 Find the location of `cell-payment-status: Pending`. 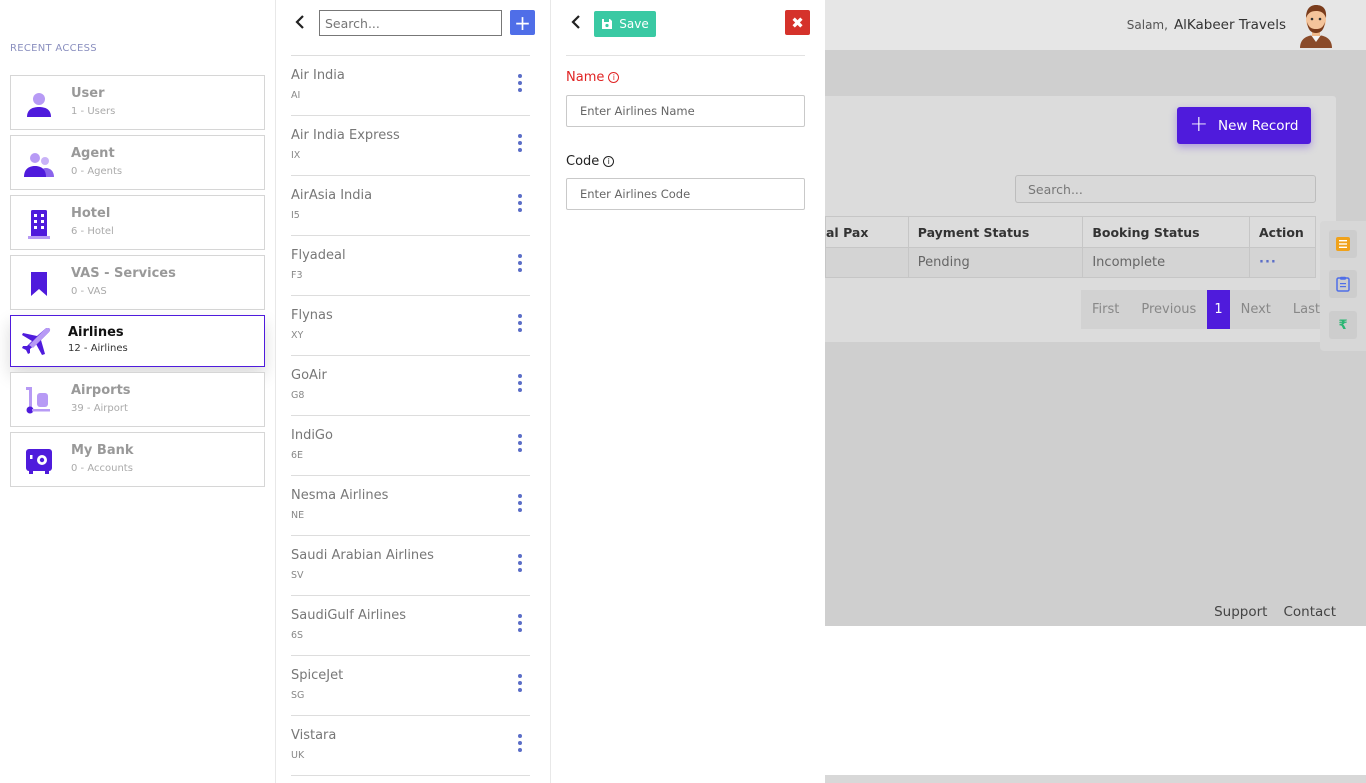

cell-payment-status: Pending is located at coordinates (995, 262).